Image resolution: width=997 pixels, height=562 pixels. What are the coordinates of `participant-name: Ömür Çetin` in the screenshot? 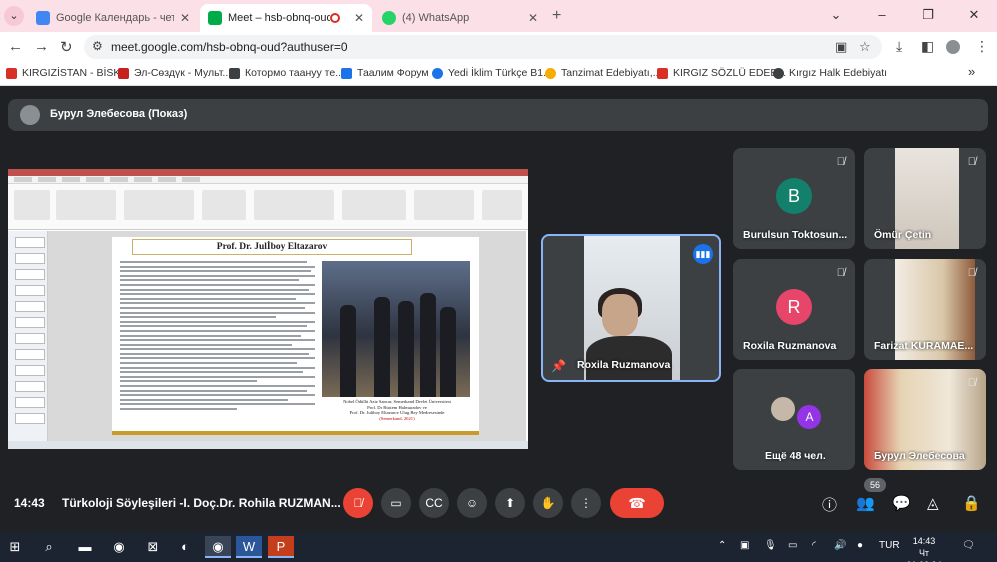 It's located at (903, 235).